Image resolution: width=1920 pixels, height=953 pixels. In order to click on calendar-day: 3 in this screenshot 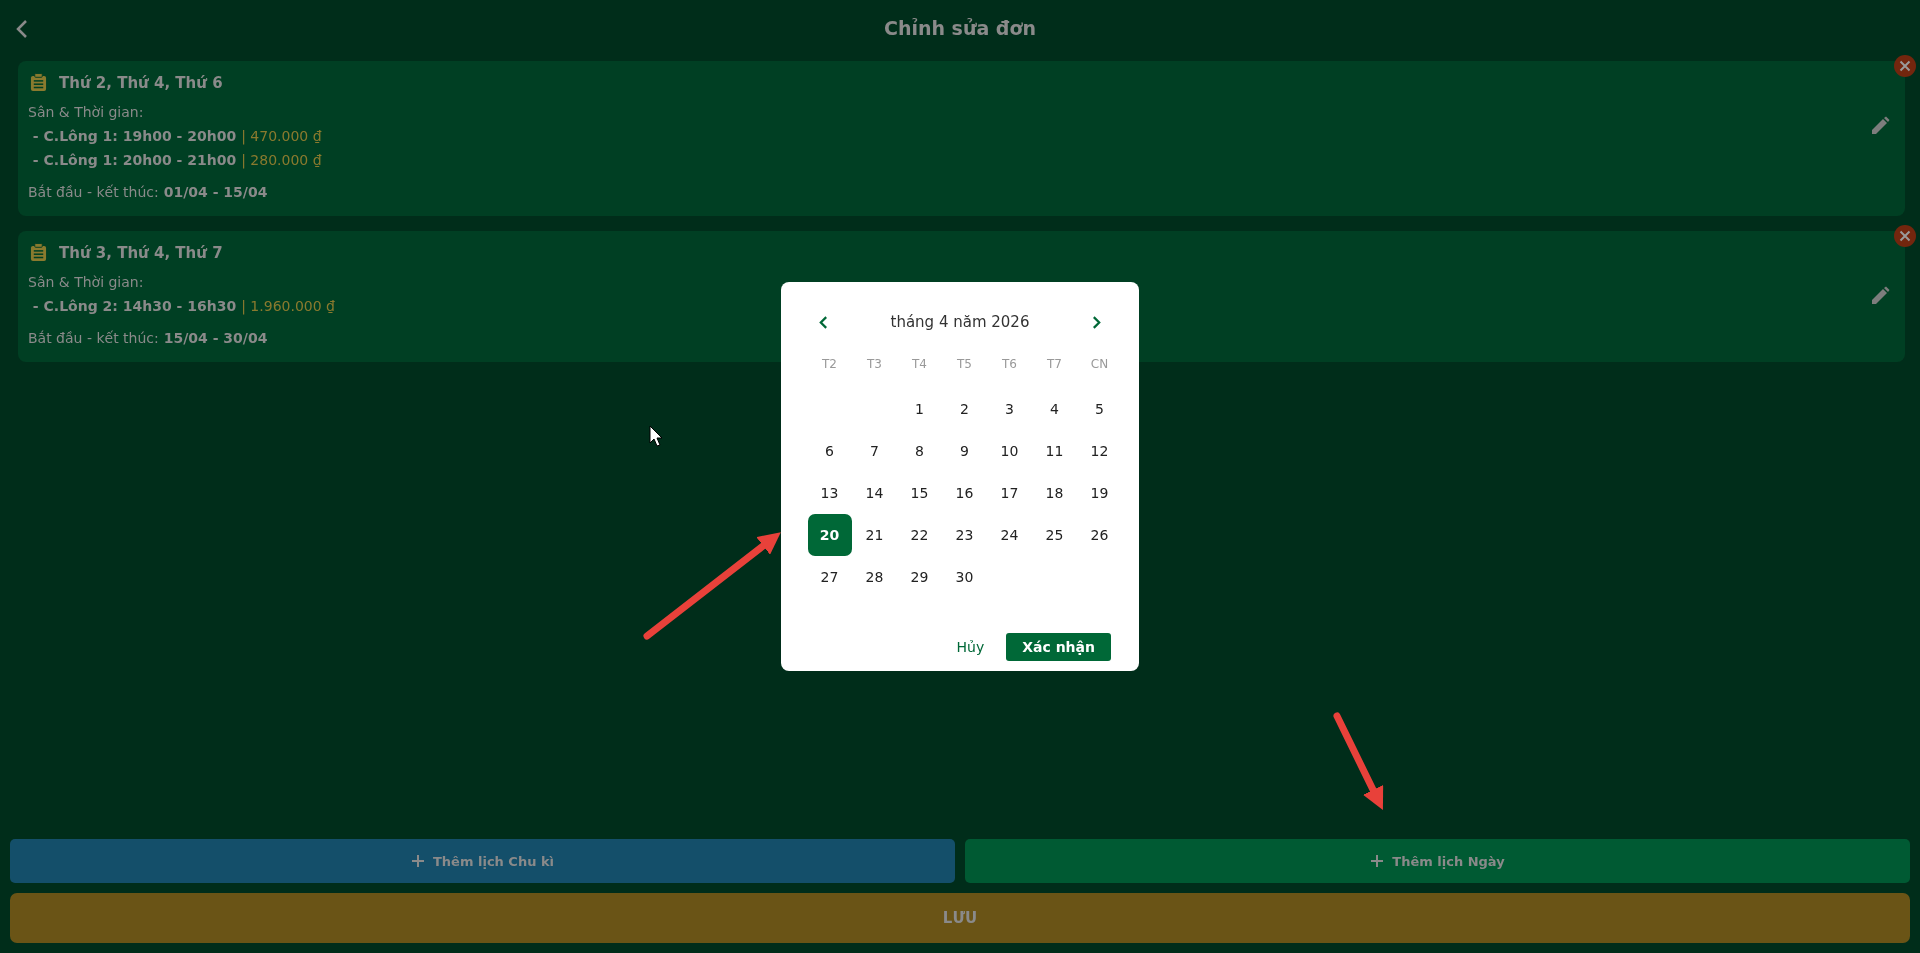, I will do `click(1009, 409)`.